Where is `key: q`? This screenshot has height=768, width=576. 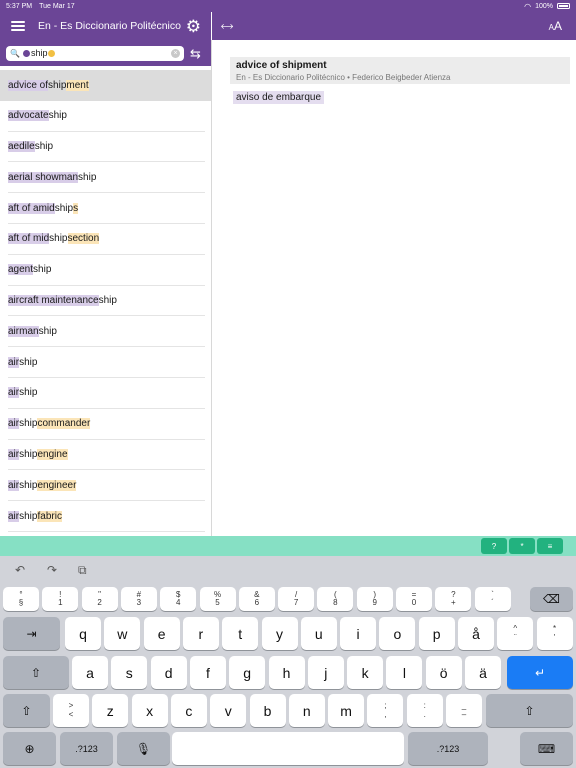 key: q is located at coordinates (83, 633).